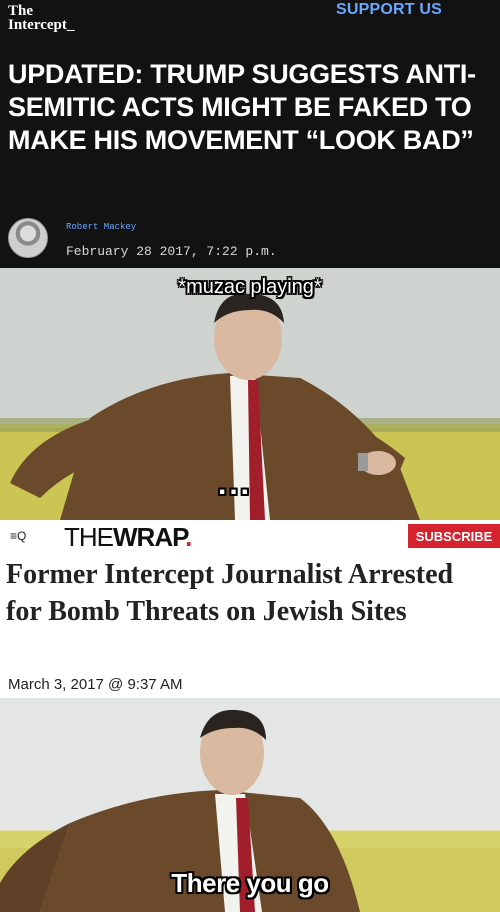 The height and width of the screenshot is (912, 500). What do you see at coordinates (89, 537) in the screenshot?
I see `logo-the: THE` at bounding box center [89, 537].